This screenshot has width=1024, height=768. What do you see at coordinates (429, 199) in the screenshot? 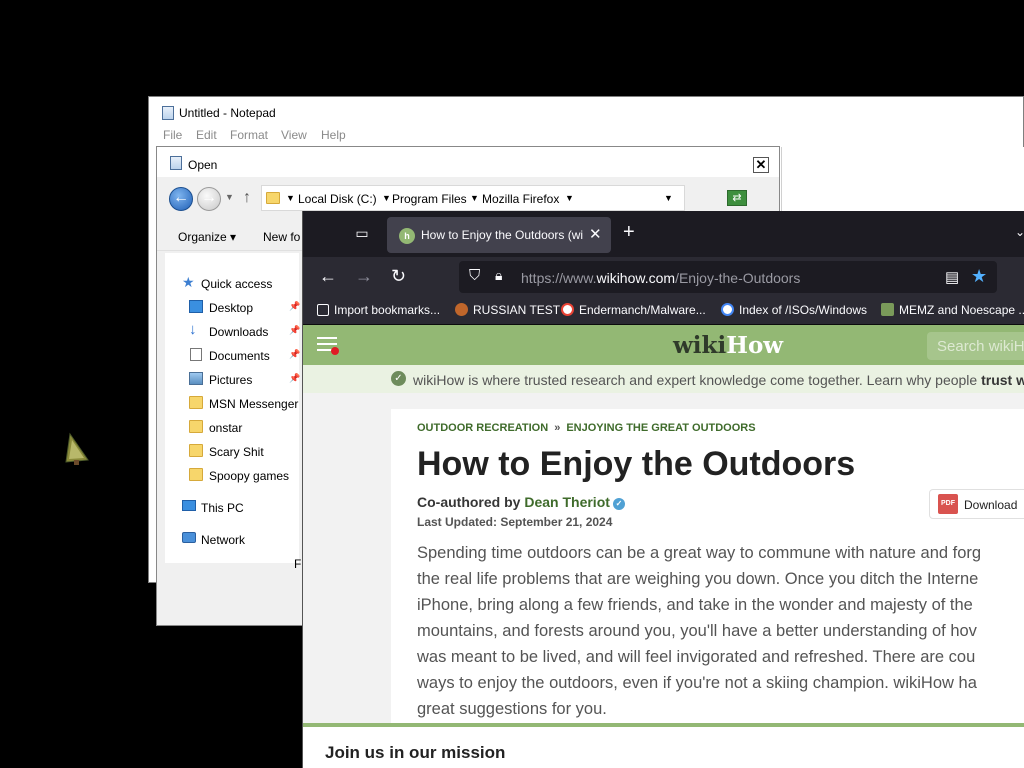
I see `breadcrumb-program-files: Program Files` at bounding box center [429, 199].